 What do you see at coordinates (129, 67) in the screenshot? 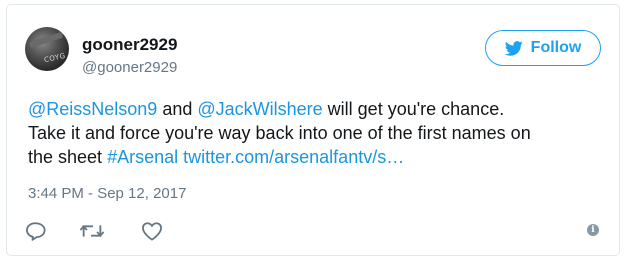
I see `author-screen-name: @gooner2929` at bounding box center [129, 67].